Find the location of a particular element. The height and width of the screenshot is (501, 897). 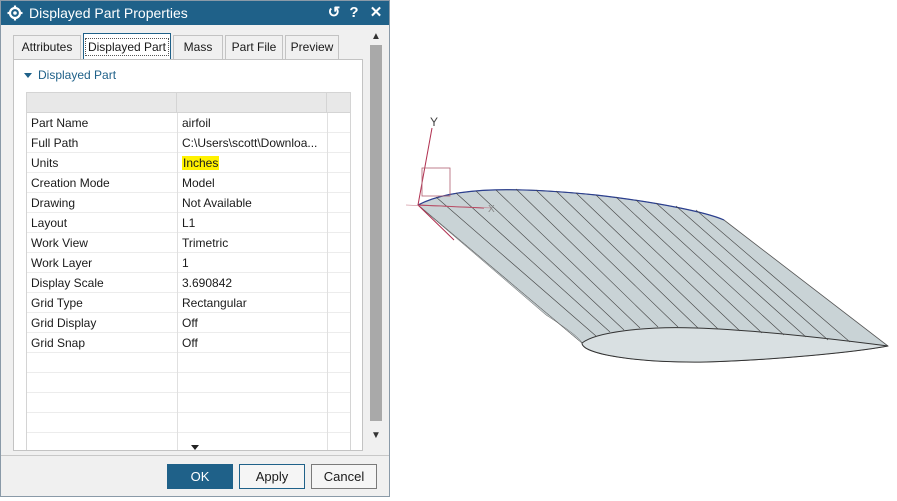

property-name: Grid Type is located at coordinates (57, 303).